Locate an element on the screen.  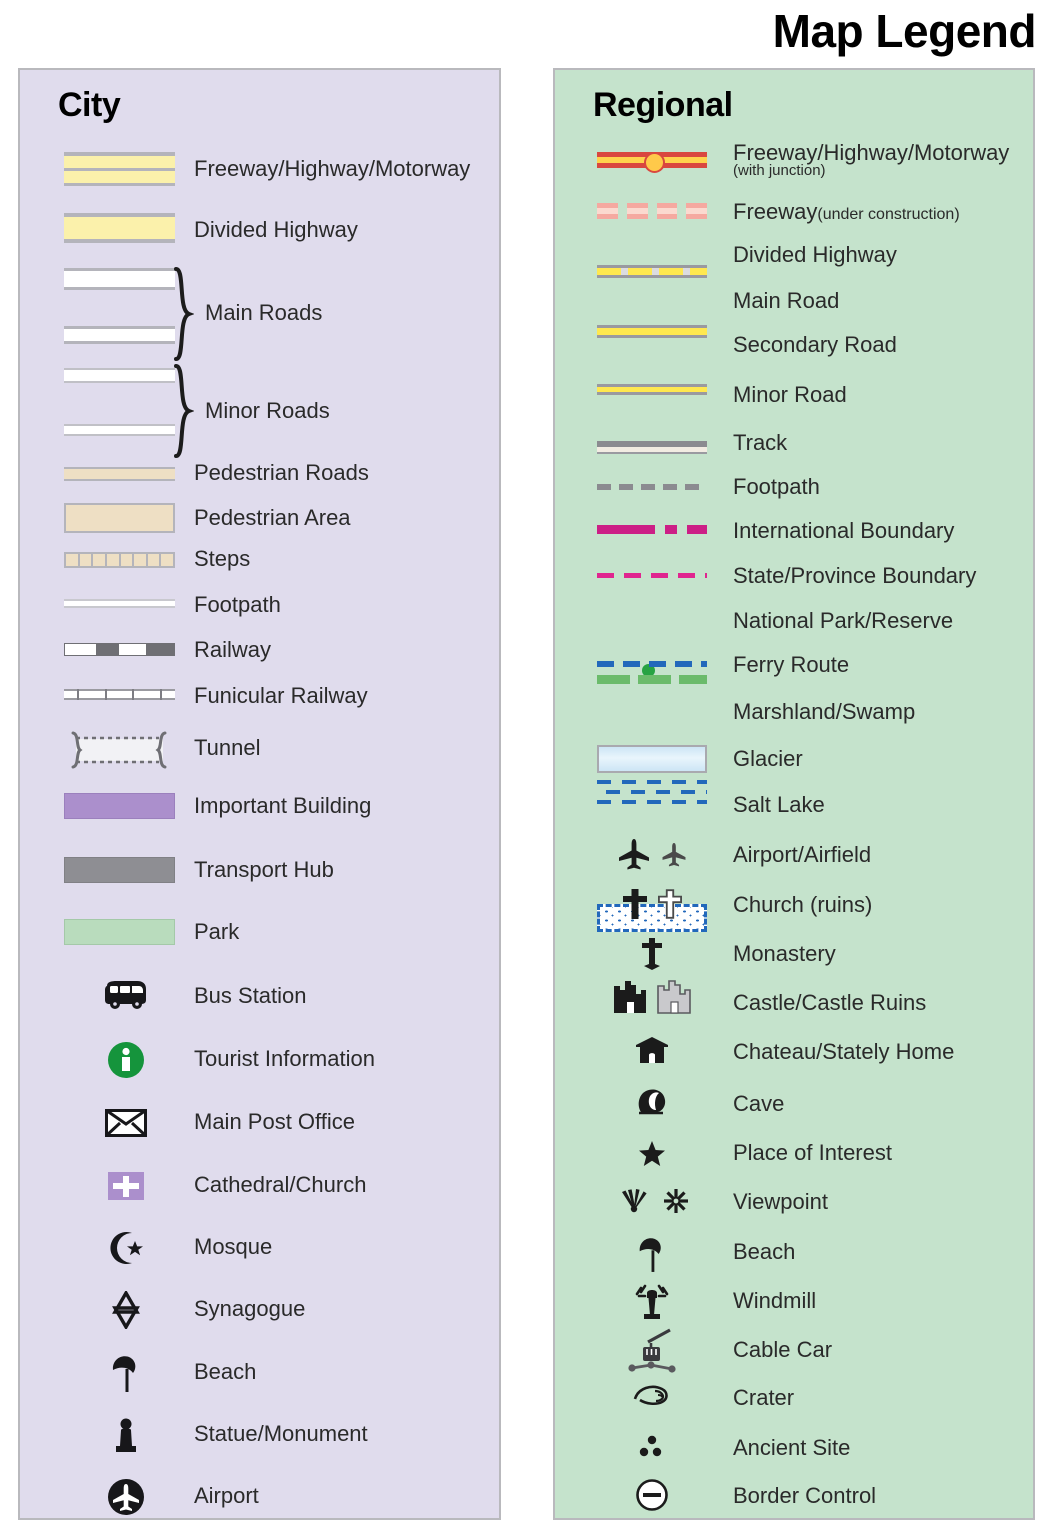
city-freeway-swatch is located at coordinates (119, 169).